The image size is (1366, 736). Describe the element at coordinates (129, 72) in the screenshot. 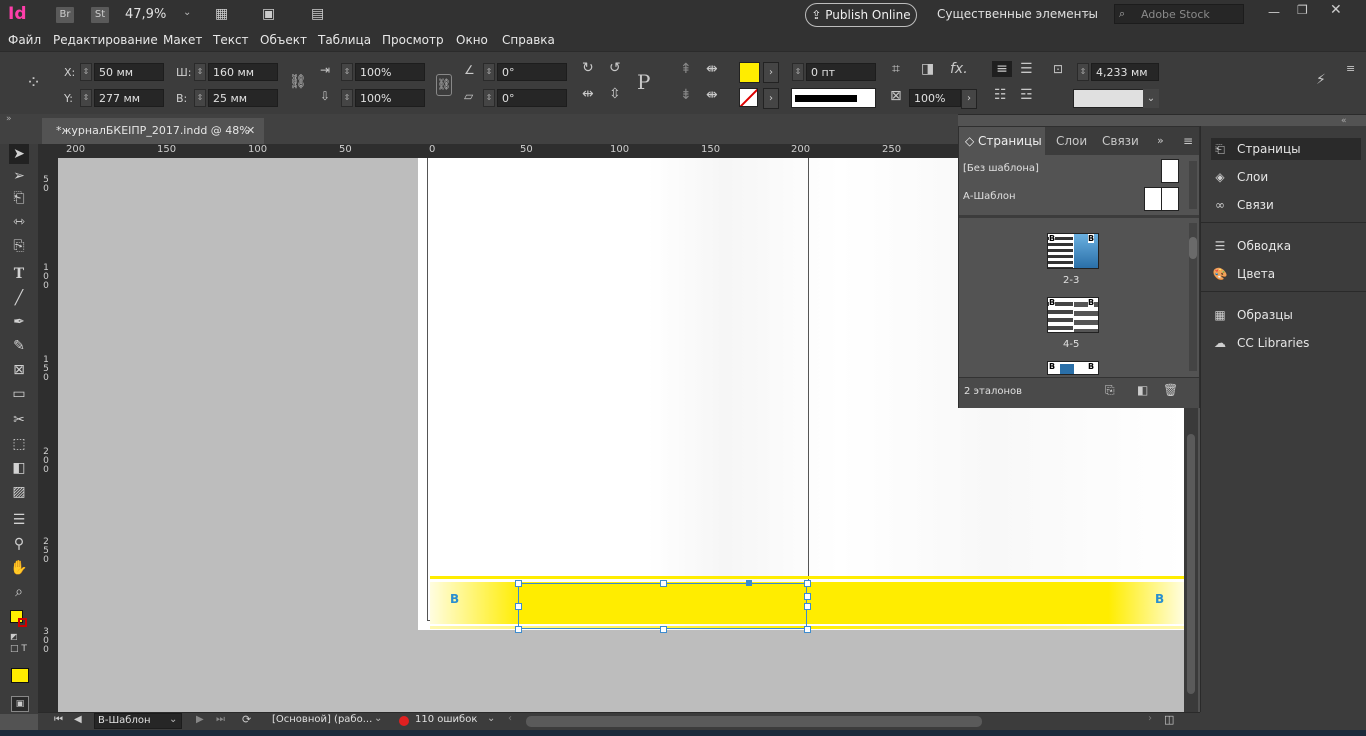

I see `x-position-input: 50 мм` at that location.